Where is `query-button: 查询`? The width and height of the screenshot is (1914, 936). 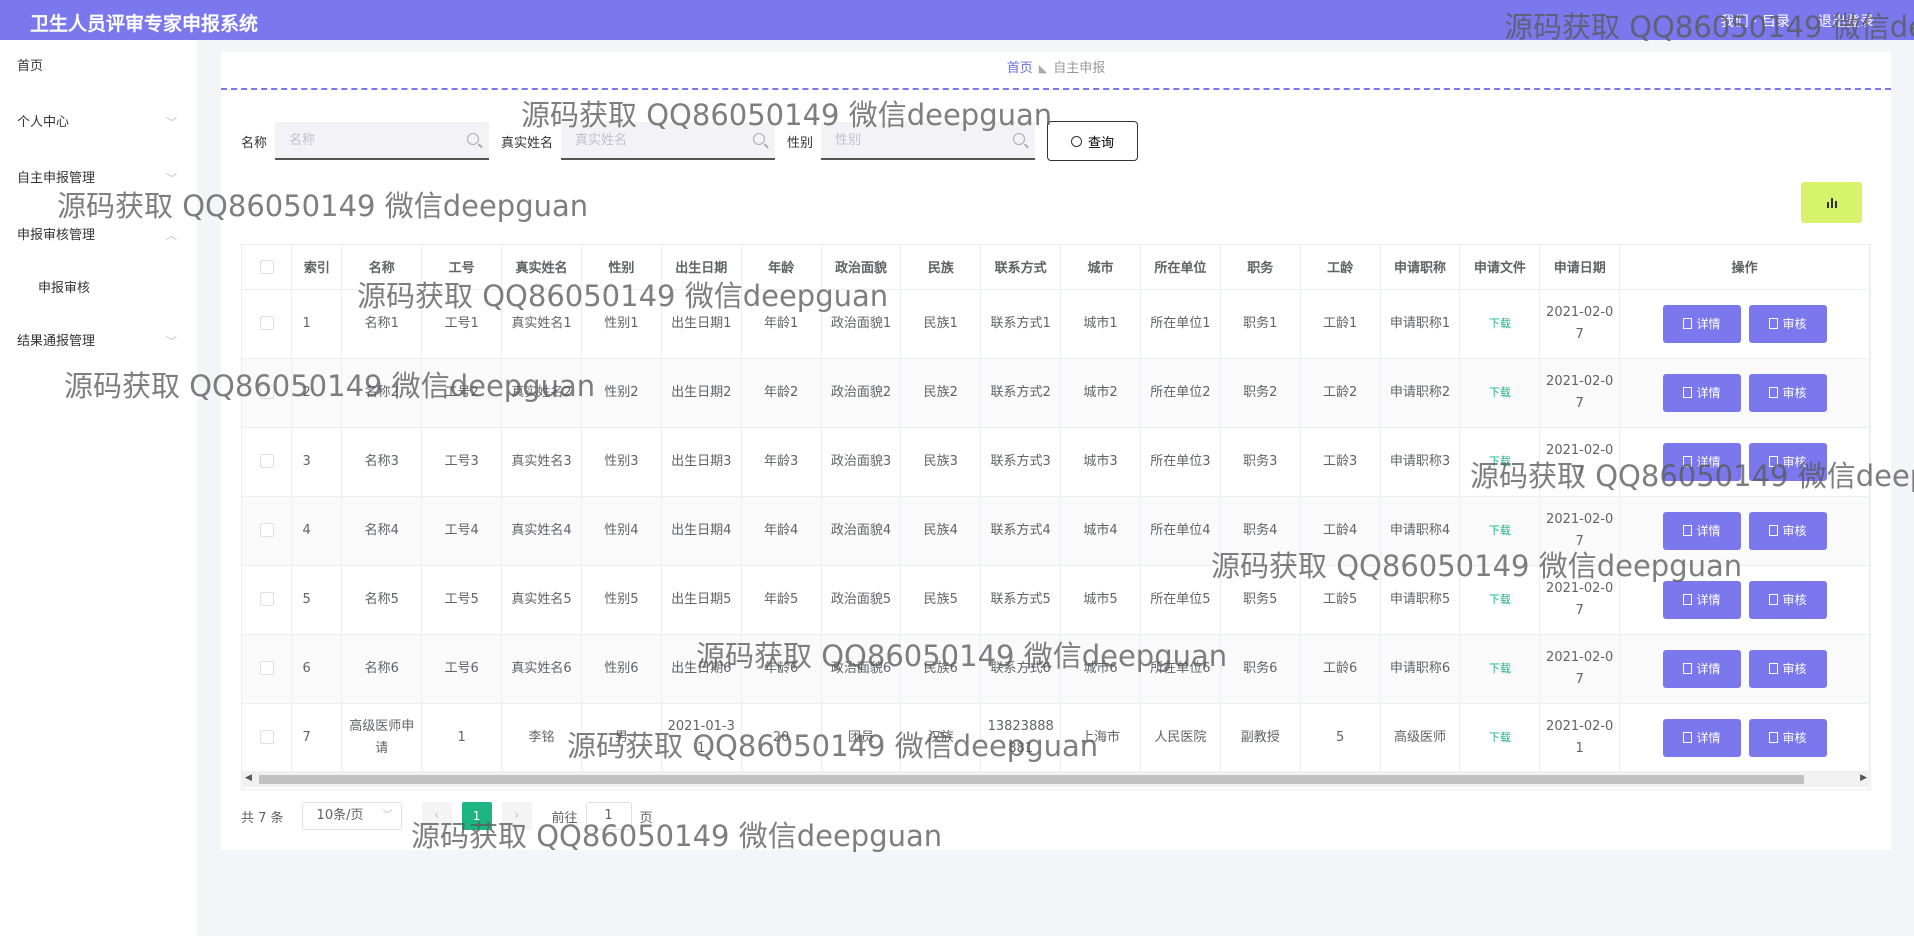
query-button: 查询 is located at coordinates (1093, 141).